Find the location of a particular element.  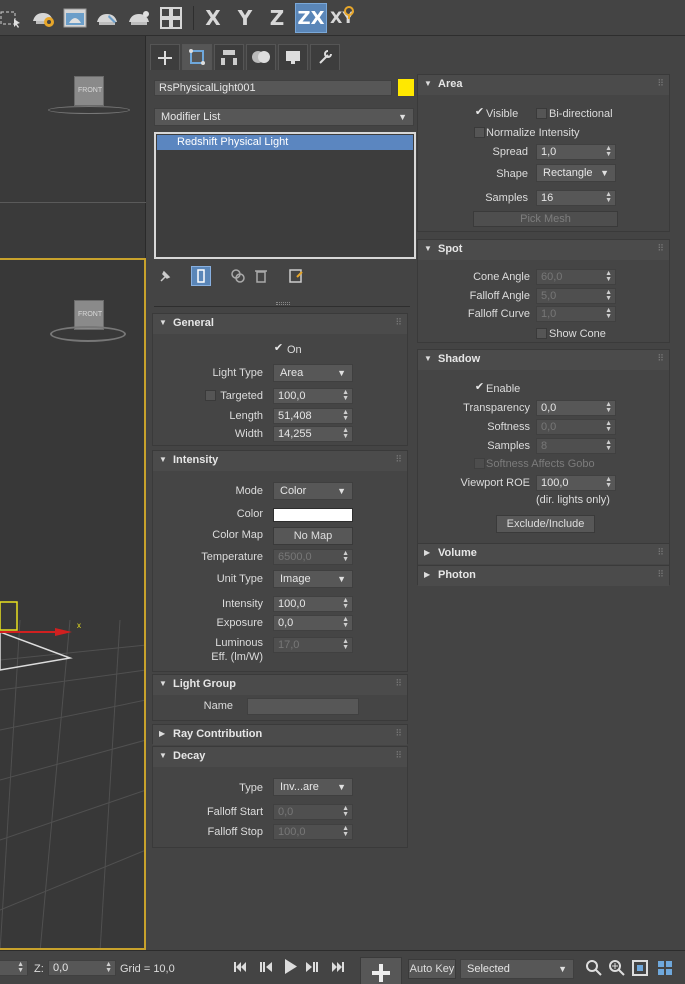

unit-type-dropdown: Image ▼ is located at coordinates (313, 579).